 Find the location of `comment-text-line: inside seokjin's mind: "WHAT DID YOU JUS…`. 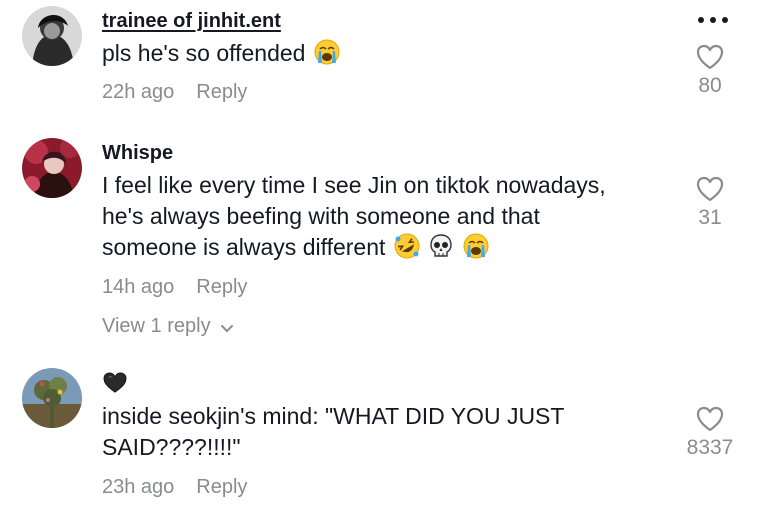

comment-text-line: inside seokjin's mind: "WHAT DID YOU JUS… is located at coordinates (333, 416).